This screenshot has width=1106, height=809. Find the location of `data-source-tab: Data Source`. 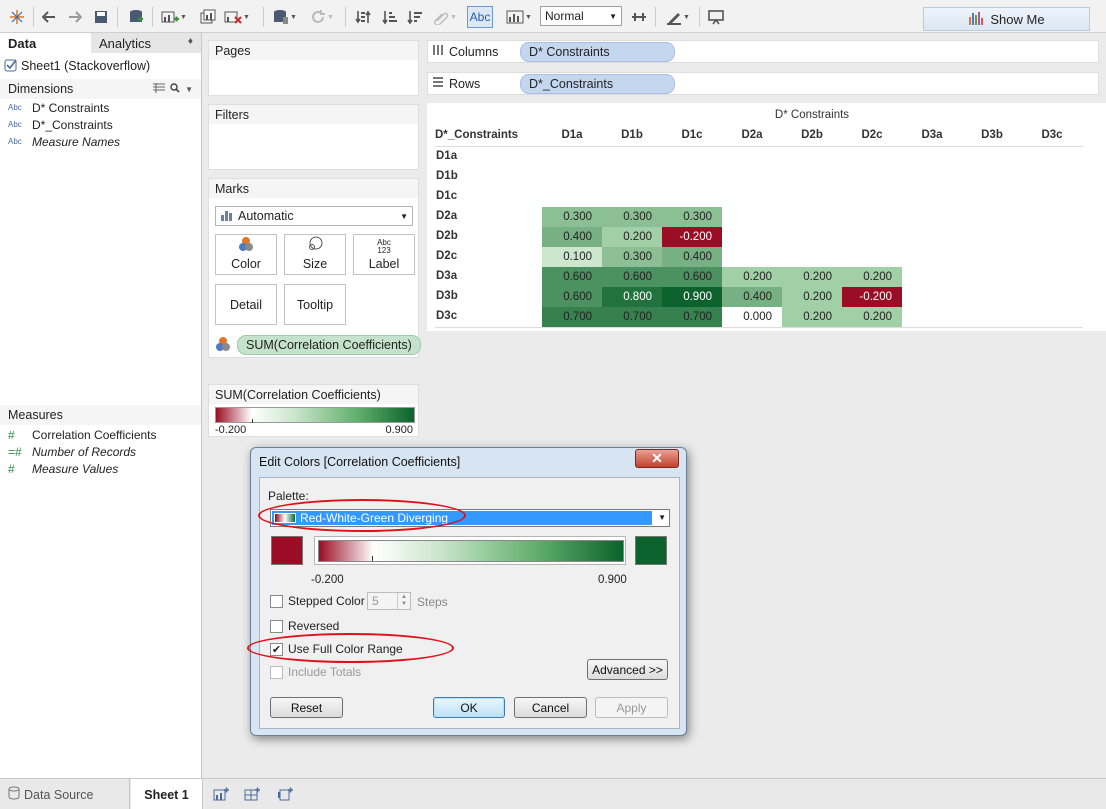

data-source-tab: Data Source is located at coordinates (65, 794).